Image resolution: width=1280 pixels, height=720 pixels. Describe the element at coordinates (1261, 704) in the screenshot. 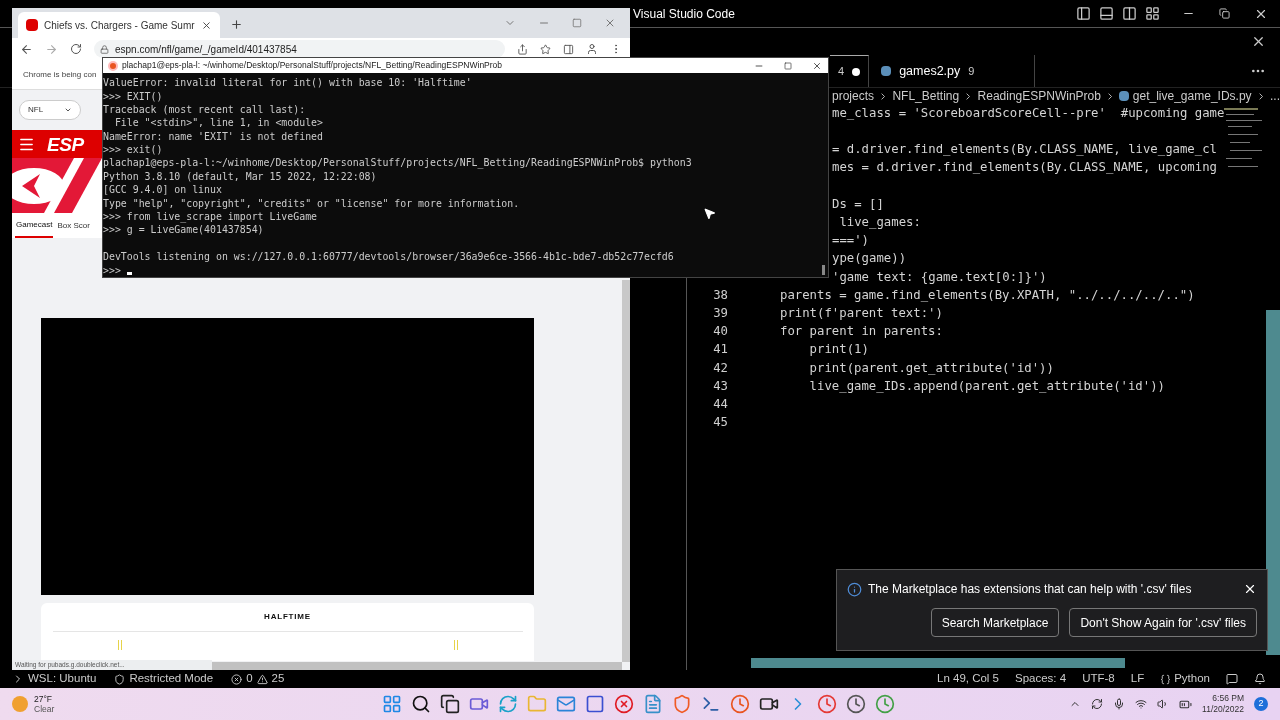

I see `notification-badge: 2` at that location.